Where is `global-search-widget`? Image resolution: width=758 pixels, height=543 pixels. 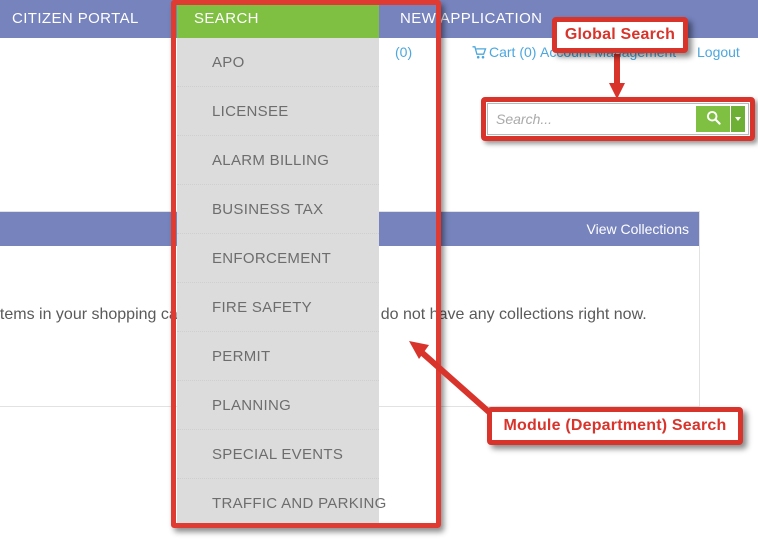 global-search-widget is located at coordinates (618, 119).